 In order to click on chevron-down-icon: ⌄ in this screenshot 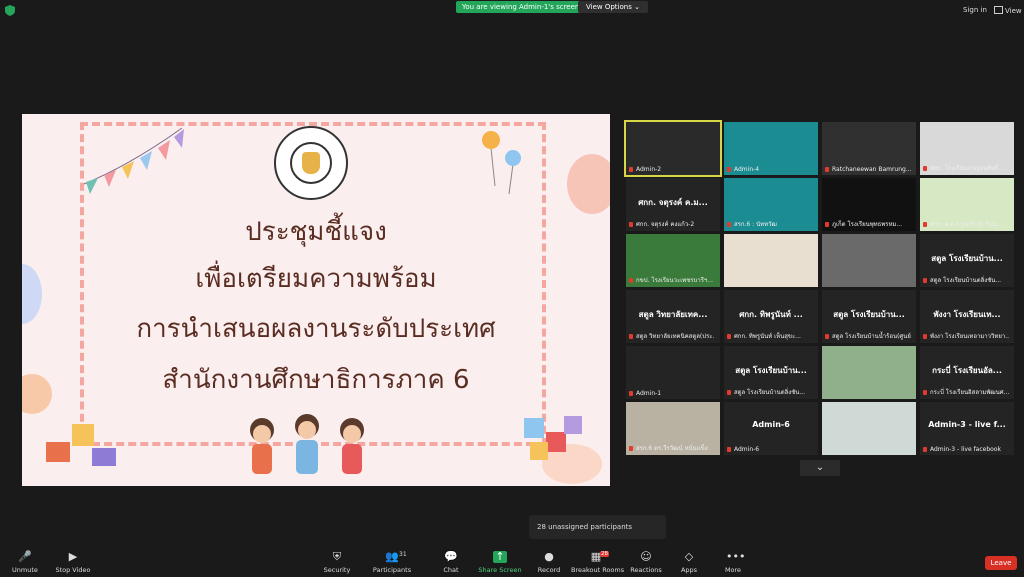, I will do `click(820, 468)`.